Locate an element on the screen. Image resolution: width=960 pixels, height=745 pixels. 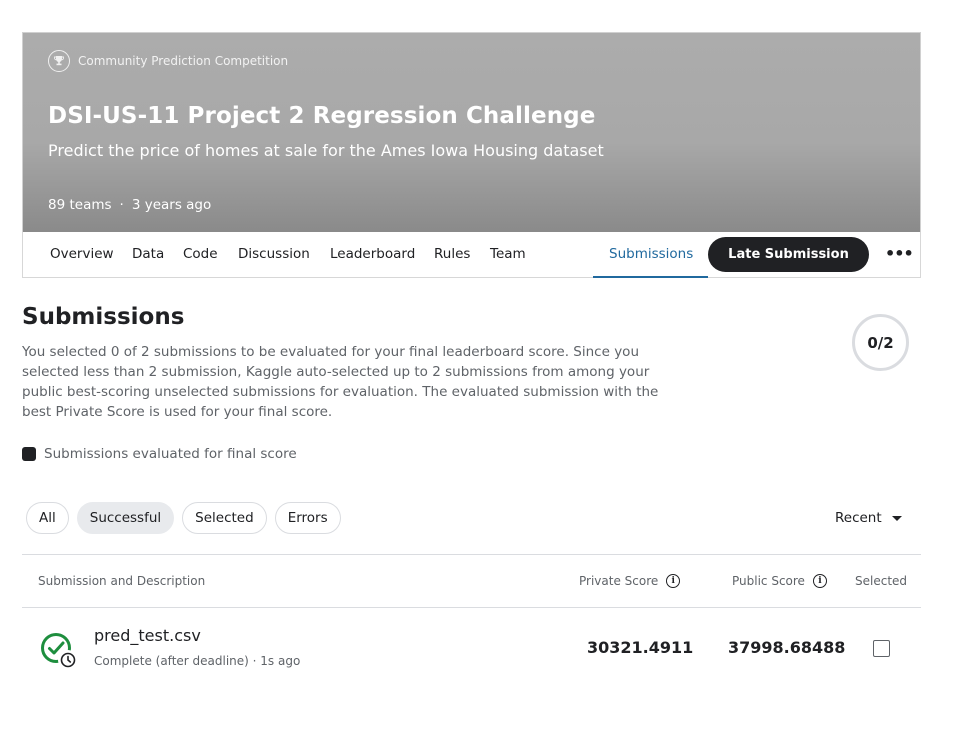
more-options-icon: ••• is located at coordinates (899, 253).